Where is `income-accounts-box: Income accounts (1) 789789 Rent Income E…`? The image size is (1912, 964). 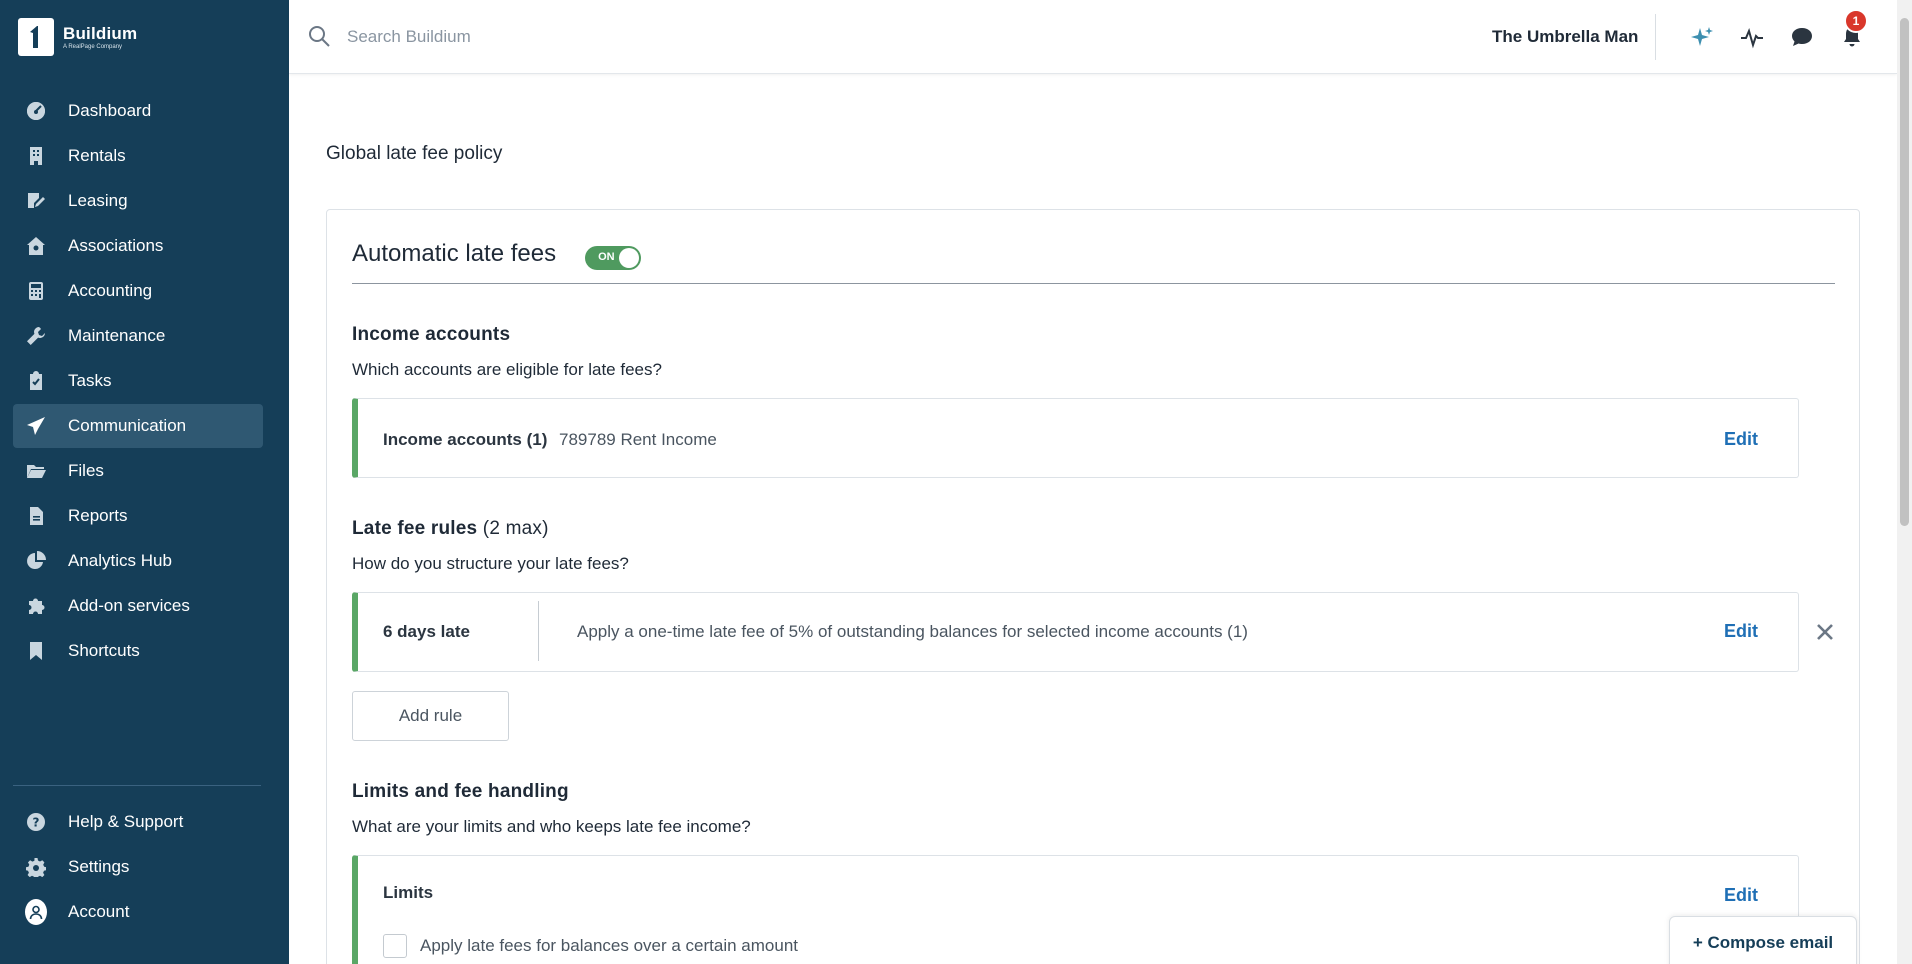
income-accounts-box: Income accounts (1) 789789 Rent Income E… is located at coordinates (1075, 438).